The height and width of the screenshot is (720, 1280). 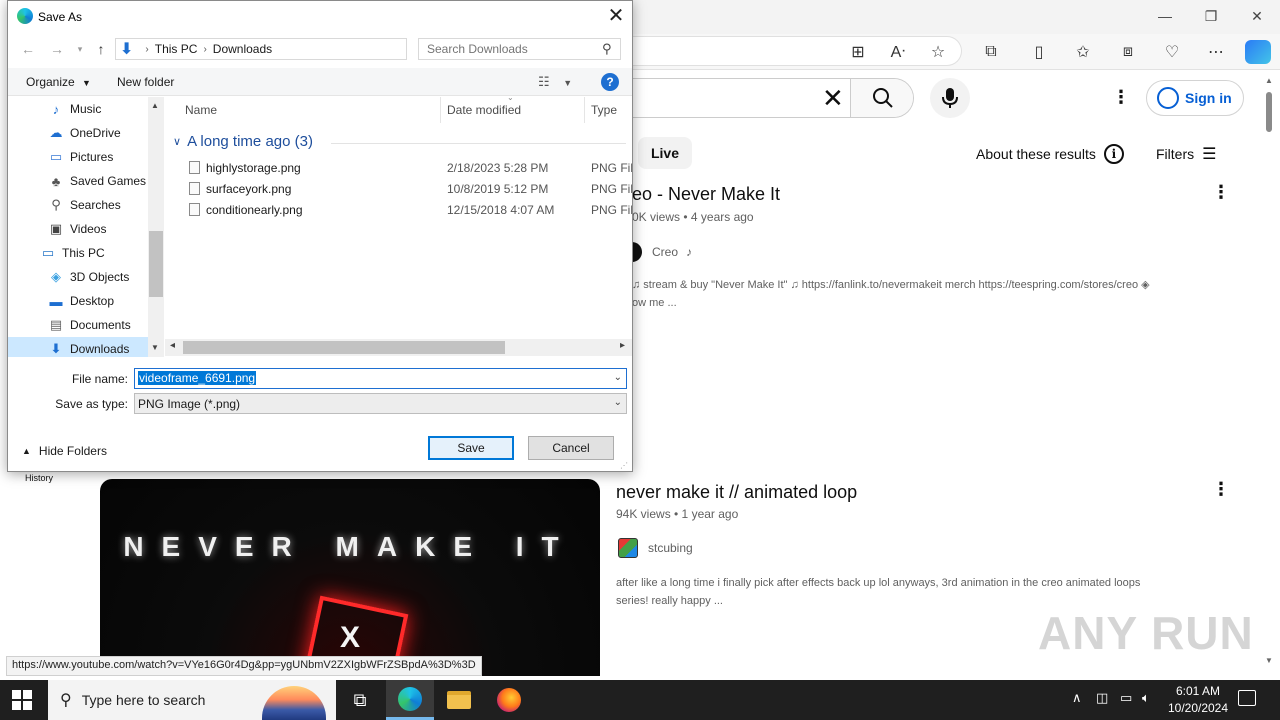 I want to click on split-screen-icon: ▯, so click(x=1039, y=52).